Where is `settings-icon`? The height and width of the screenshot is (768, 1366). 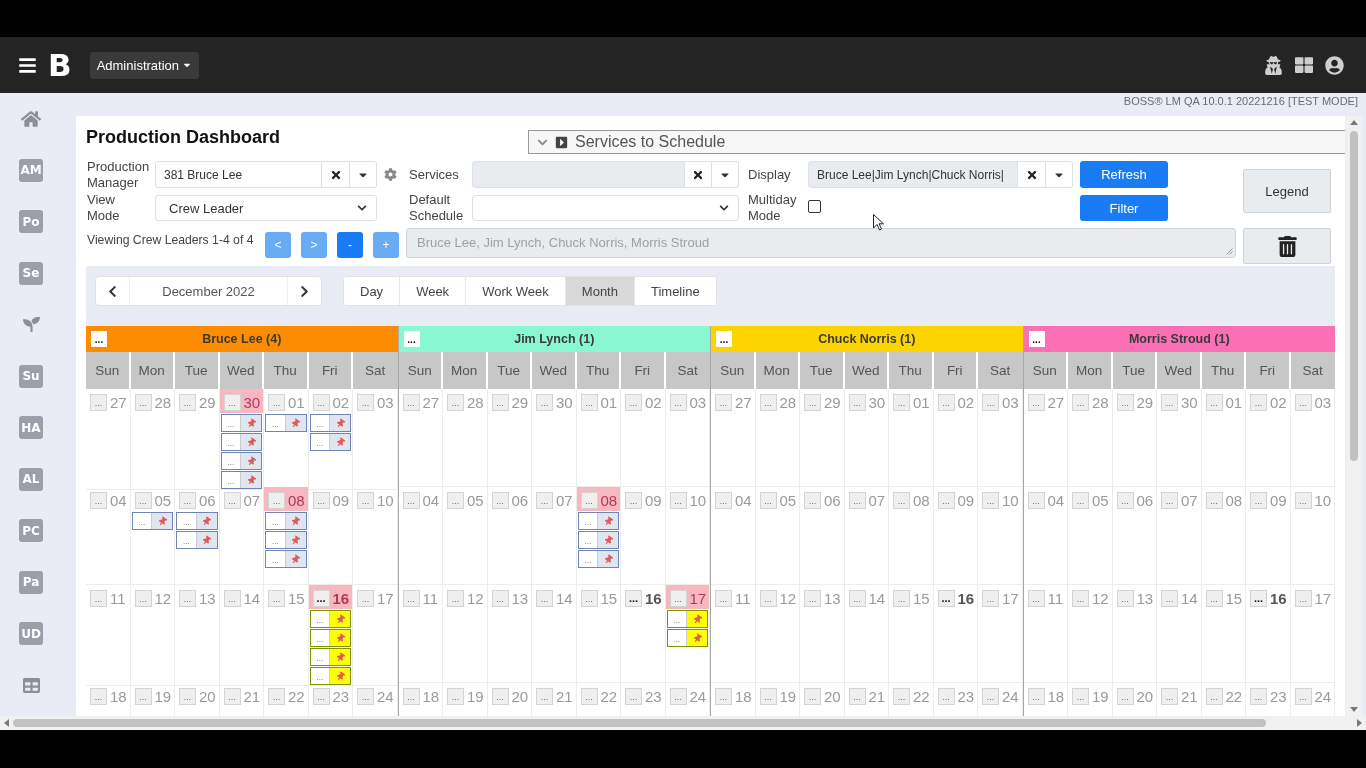
settings-icon is located at coordinates (390, 174).